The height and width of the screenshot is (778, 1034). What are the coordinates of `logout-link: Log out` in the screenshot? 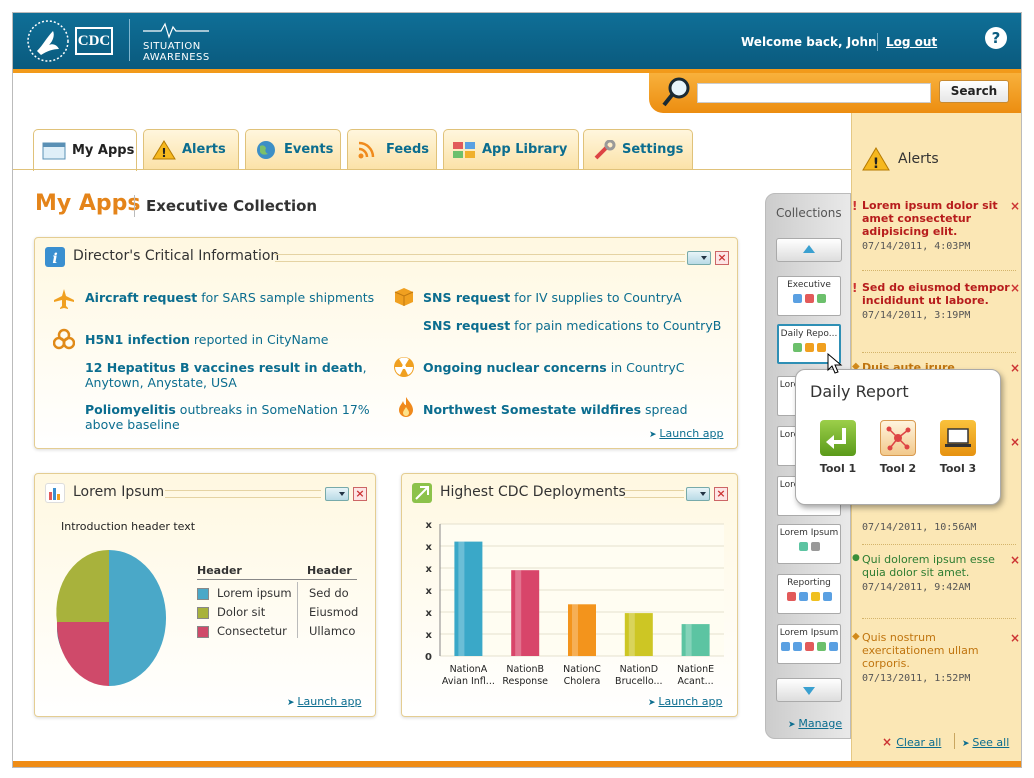 It's located at (911, 42).